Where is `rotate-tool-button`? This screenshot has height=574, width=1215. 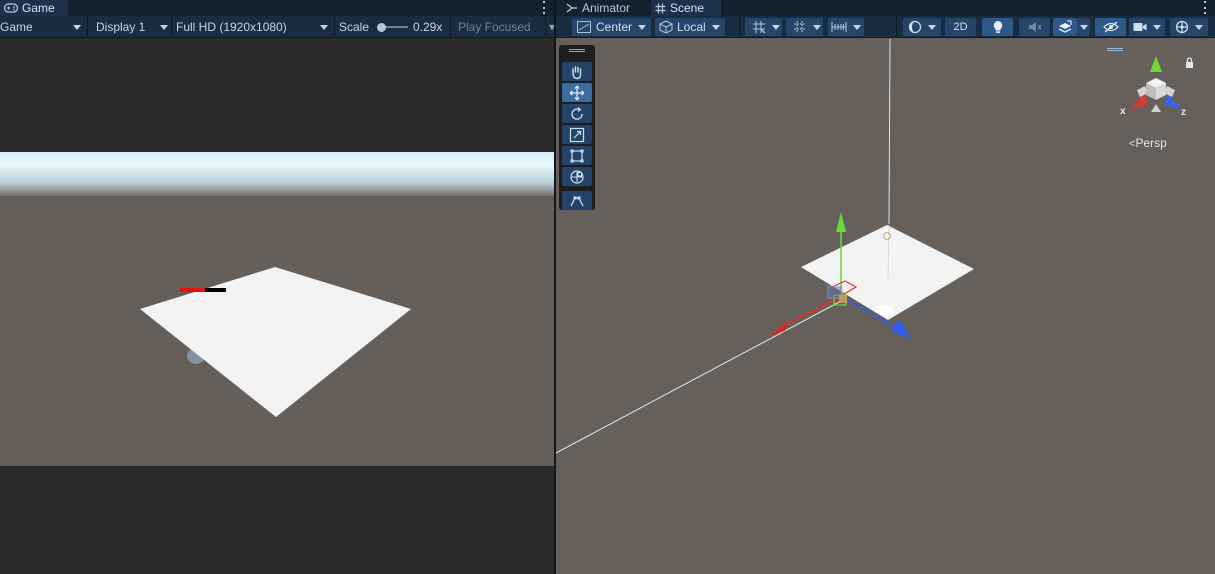
rotate-tool-button is located at coordinates (577, 113).